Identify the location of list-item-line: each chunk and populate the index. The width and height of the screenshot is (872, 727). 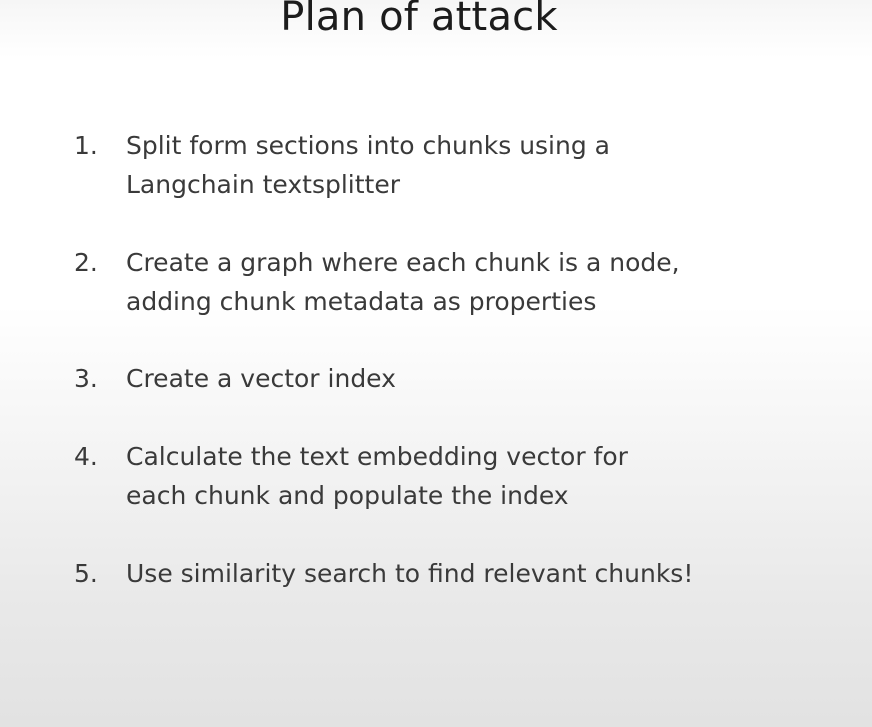
(347, 495).